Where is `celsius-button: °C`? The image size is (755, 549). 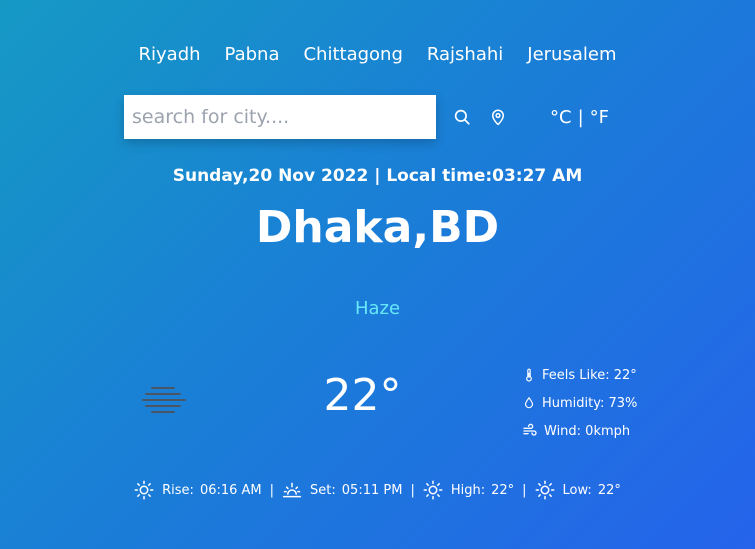
celsius-button: °C is located at coordinates (561, 117).